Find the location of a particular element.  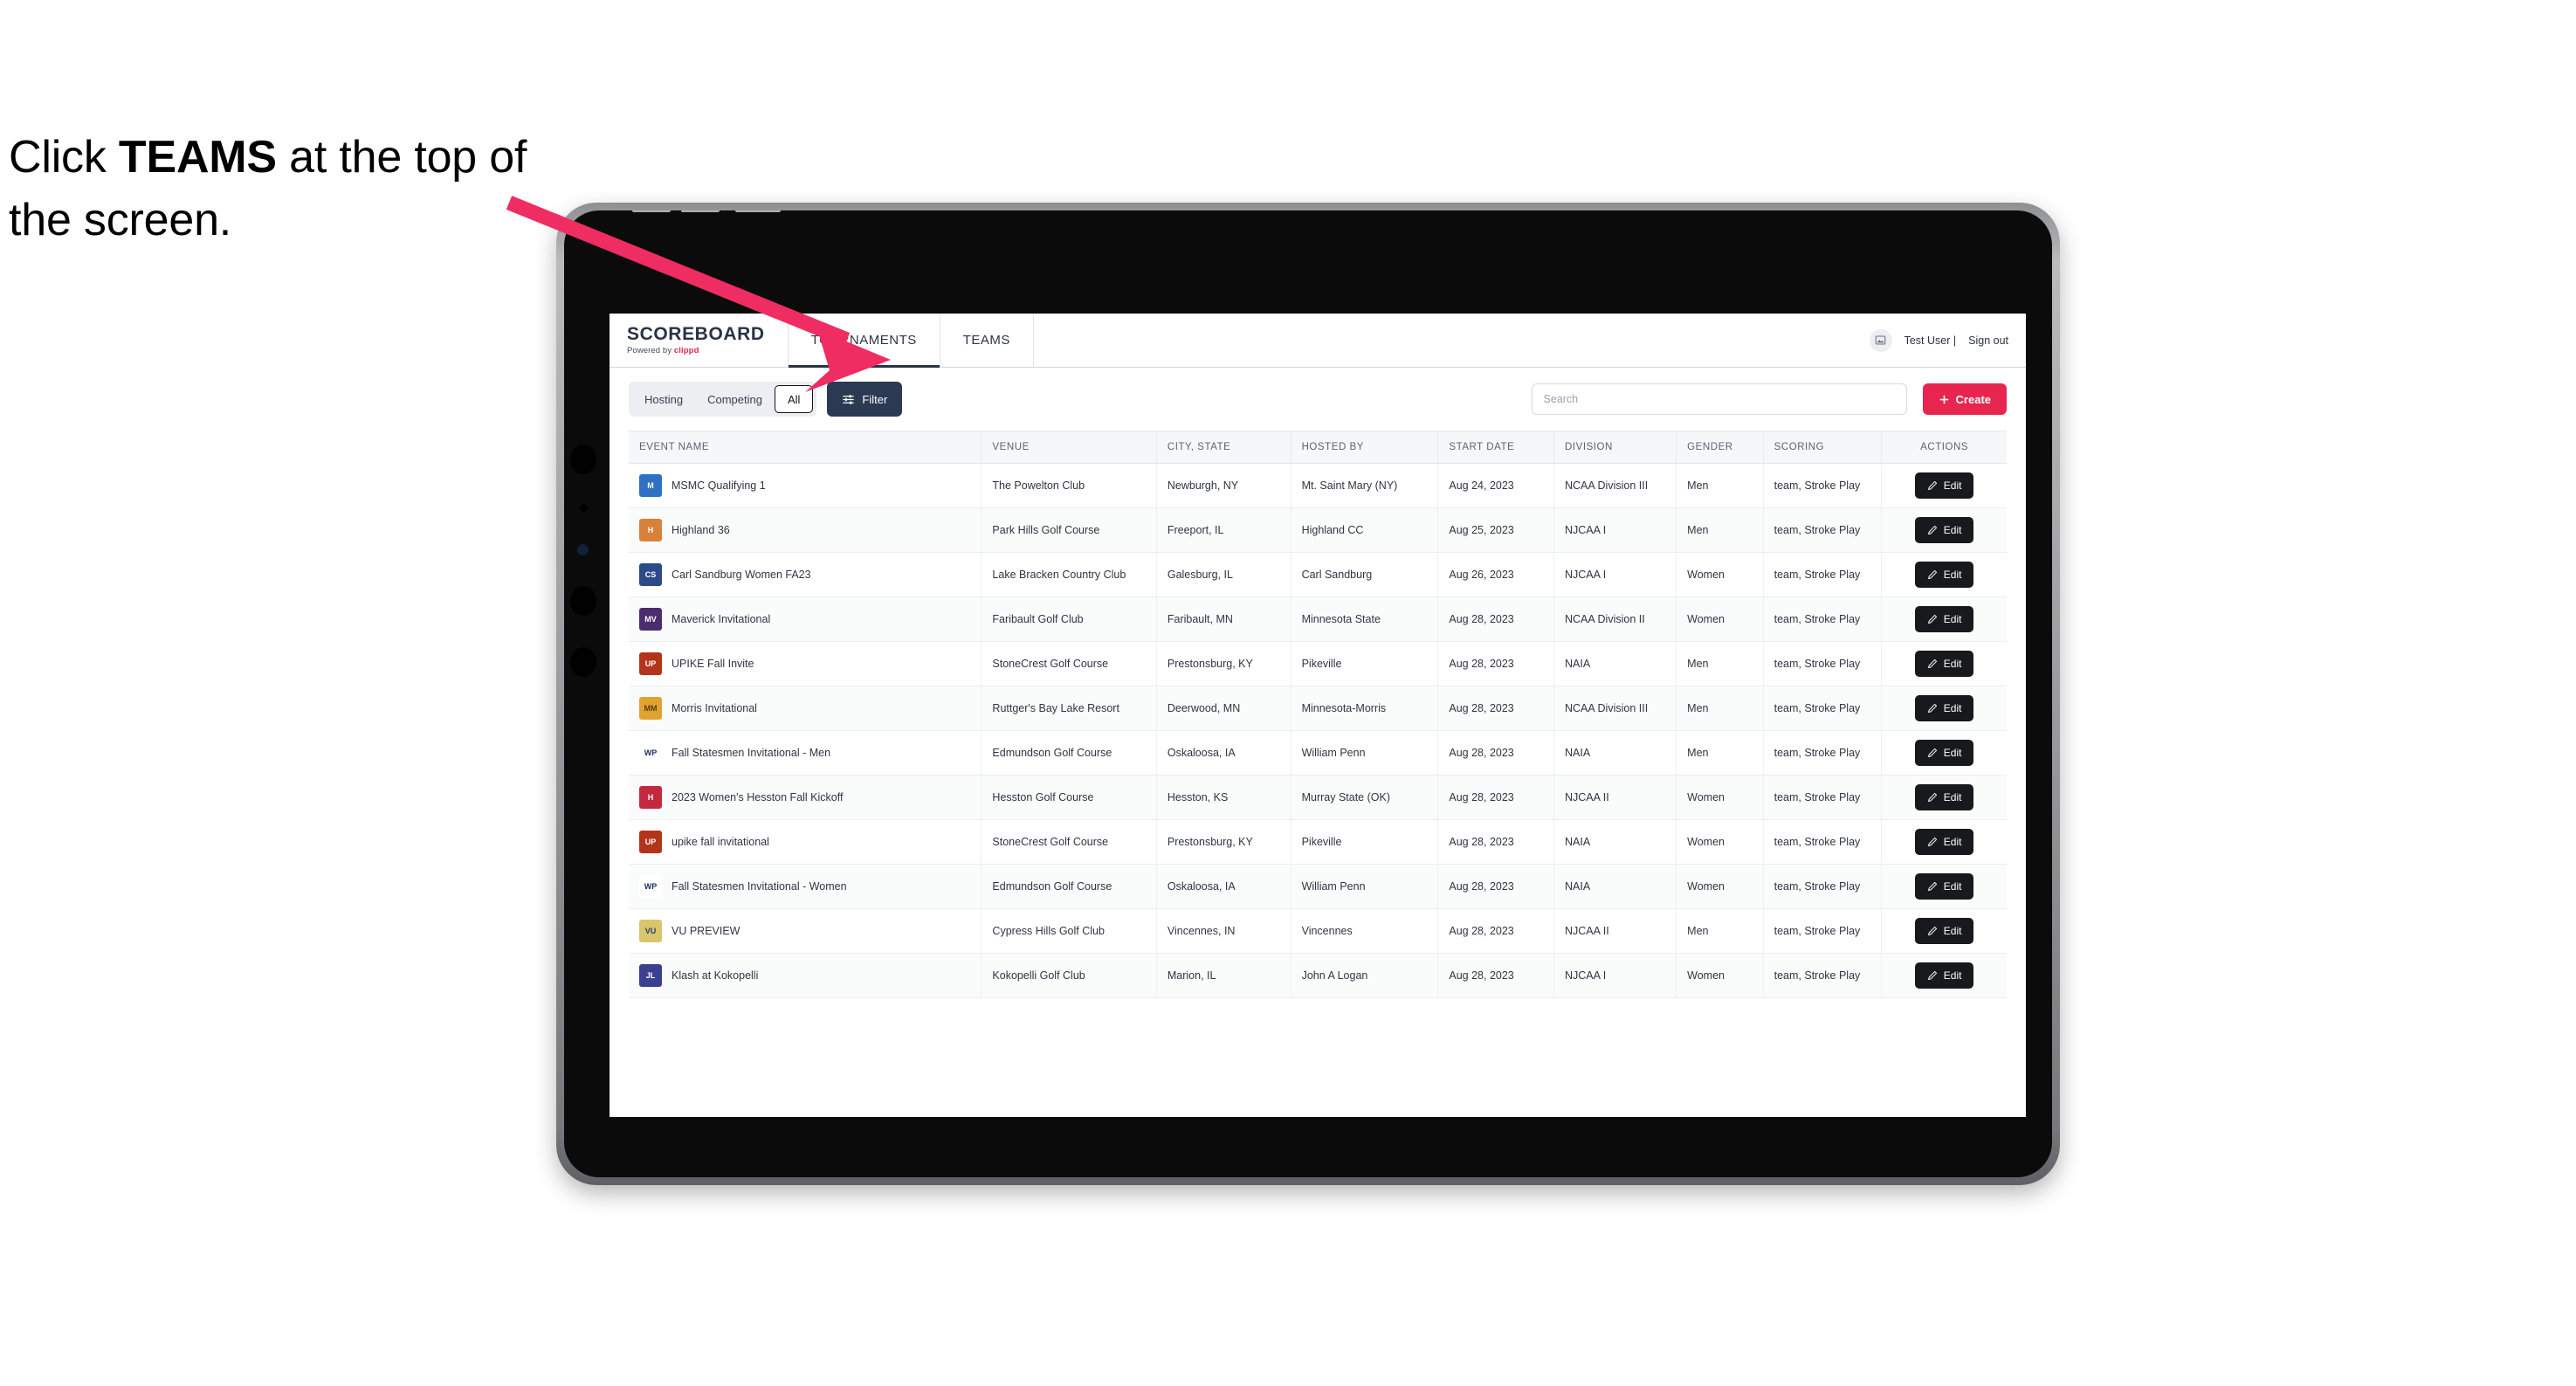

scope-all: All is located at coordinates (794, 399).